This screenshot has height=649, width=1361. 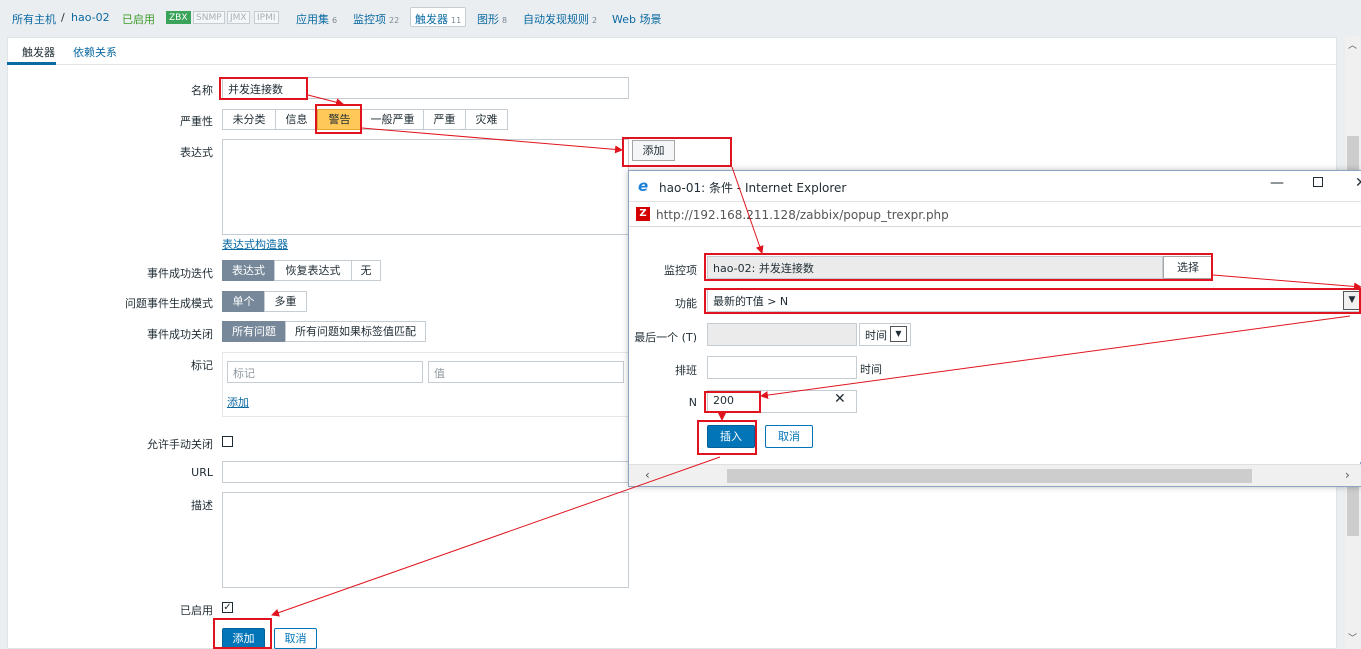 I want to click on arrow-add-to-item, so click(x=747, y=210).